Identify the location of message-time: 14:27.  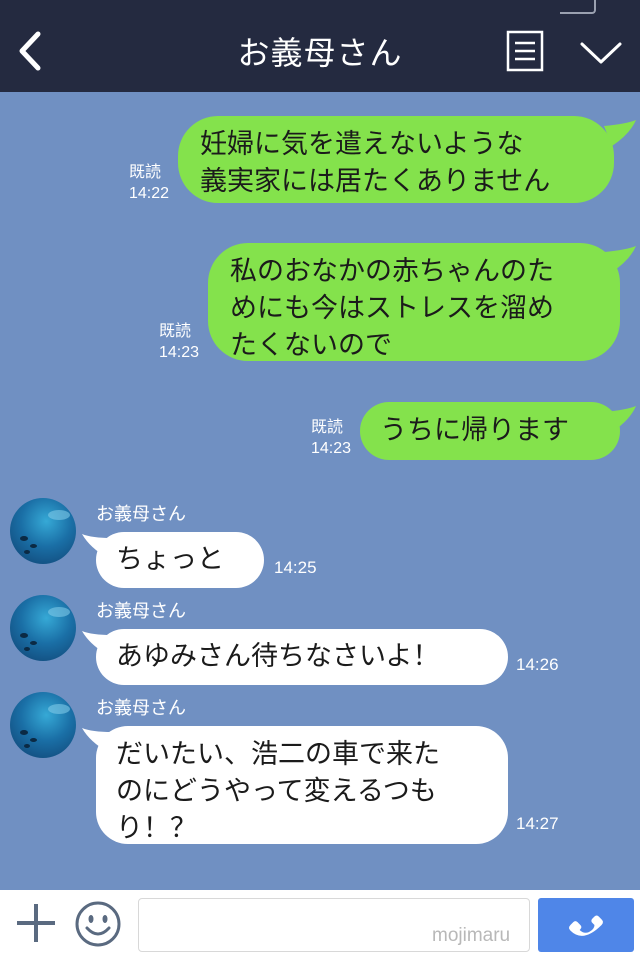
(537, 823).